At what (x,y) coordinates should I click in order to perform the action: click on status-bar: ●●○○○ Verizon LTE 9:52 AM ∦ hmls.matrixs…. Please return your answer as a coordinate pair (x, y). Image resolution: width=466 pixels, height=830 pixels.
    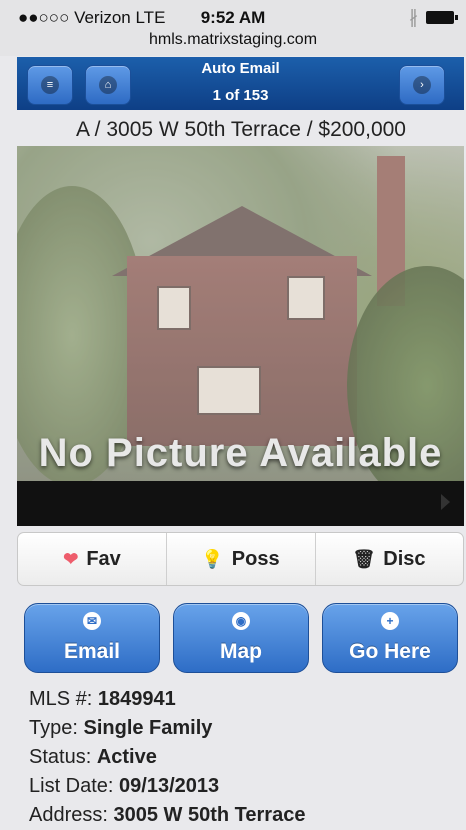
    Looking at the image, I should click on (233, 28).